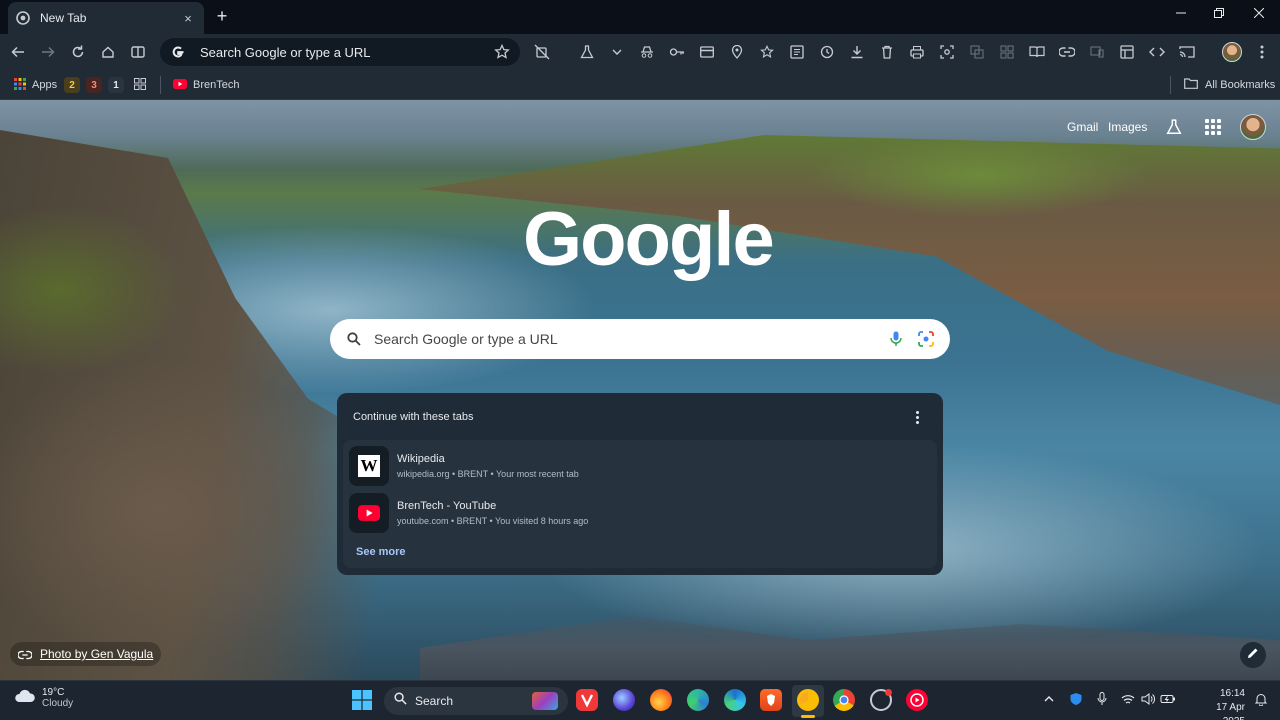 This screenshot has height=720, width=1280. I want to click on minimize-icon, so click(1181, 13).